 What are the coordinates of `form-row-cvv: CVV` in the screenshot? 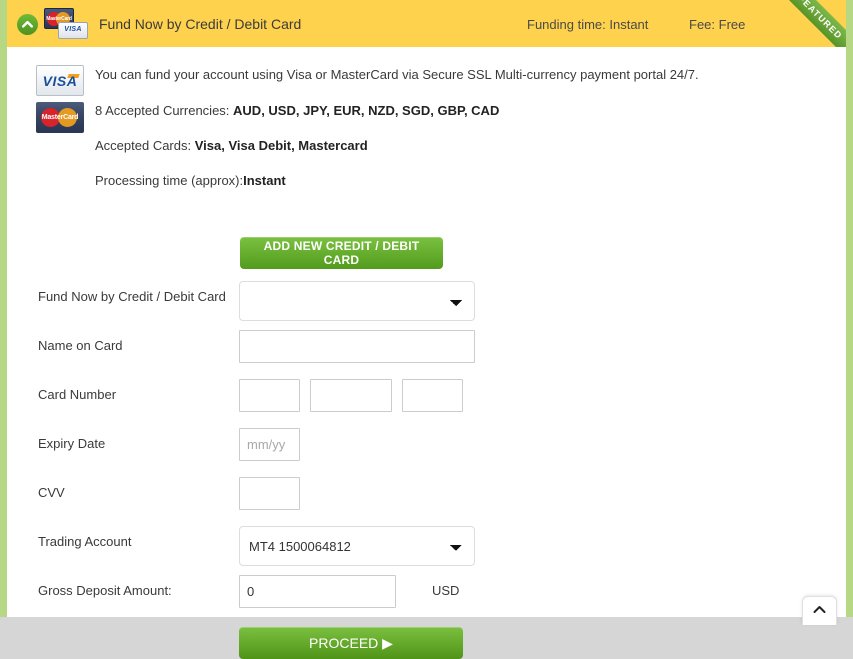 It's located at (426, 501).